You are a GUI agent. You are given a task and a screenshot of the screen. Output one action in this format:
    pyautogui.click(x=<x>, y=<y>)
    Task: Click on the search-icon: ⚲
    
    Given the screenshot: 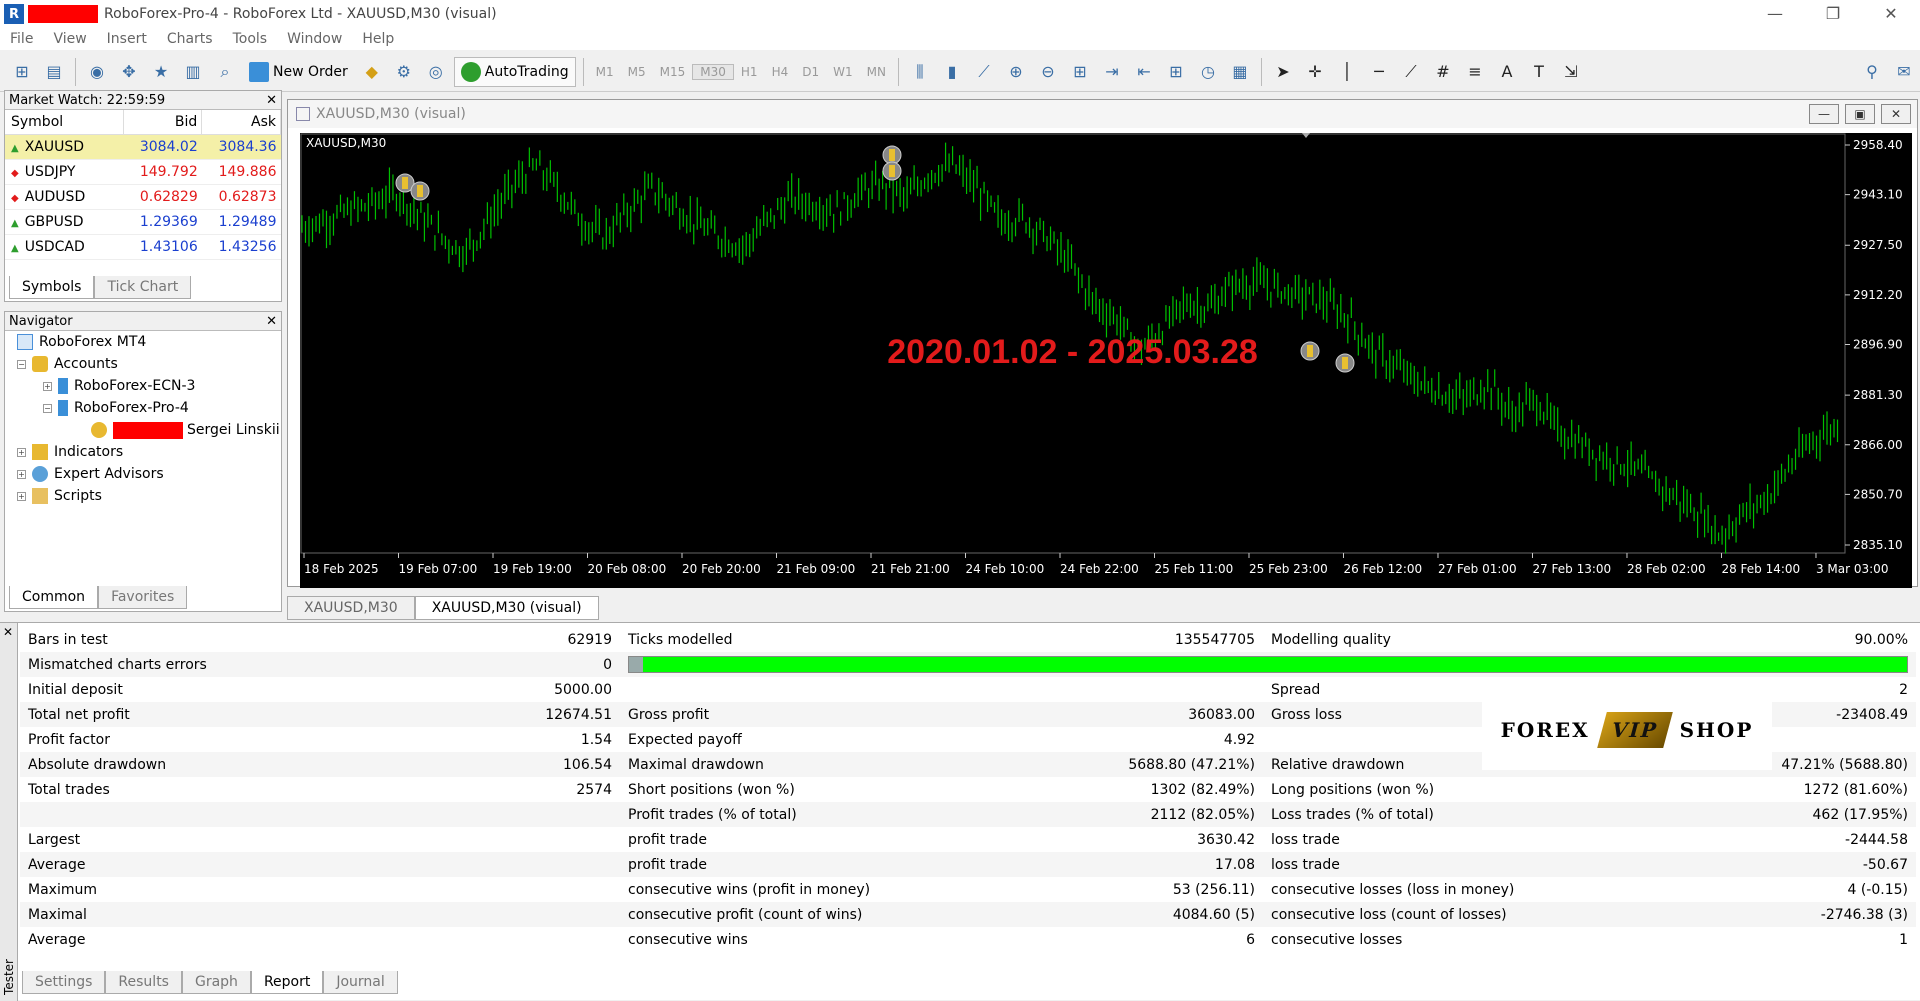 What is the action you would take?
    pyautogui.click(x=1872, y=72)
    